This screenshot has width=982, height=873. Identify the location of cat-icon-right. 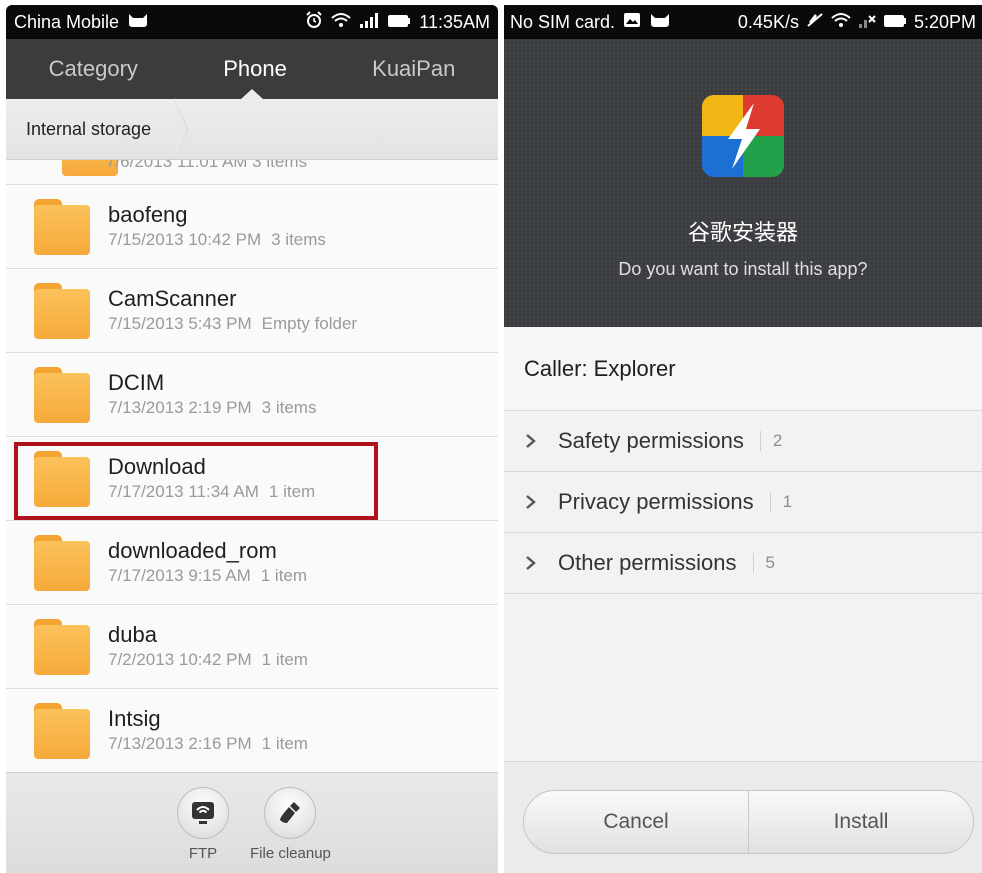
(660, 22).